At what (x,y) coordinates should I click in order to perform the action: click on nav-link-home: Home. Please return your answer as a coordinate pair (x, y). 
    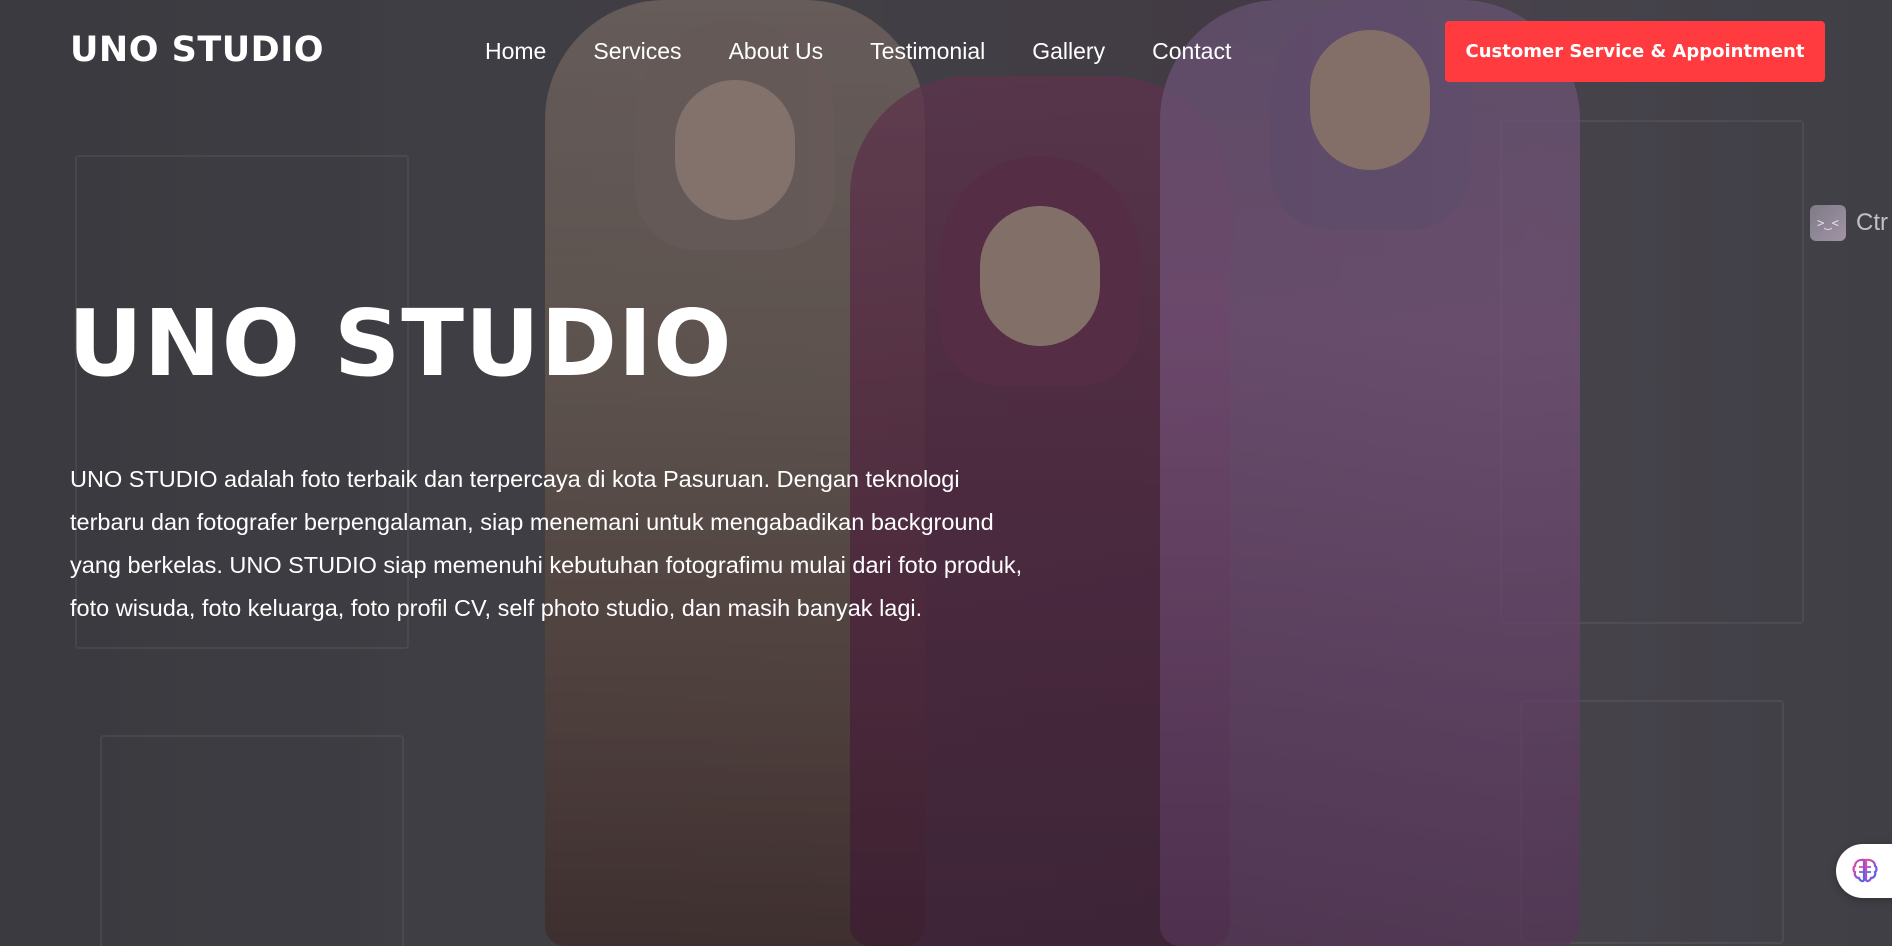
    Looking at the image, I should click on (515, 51).